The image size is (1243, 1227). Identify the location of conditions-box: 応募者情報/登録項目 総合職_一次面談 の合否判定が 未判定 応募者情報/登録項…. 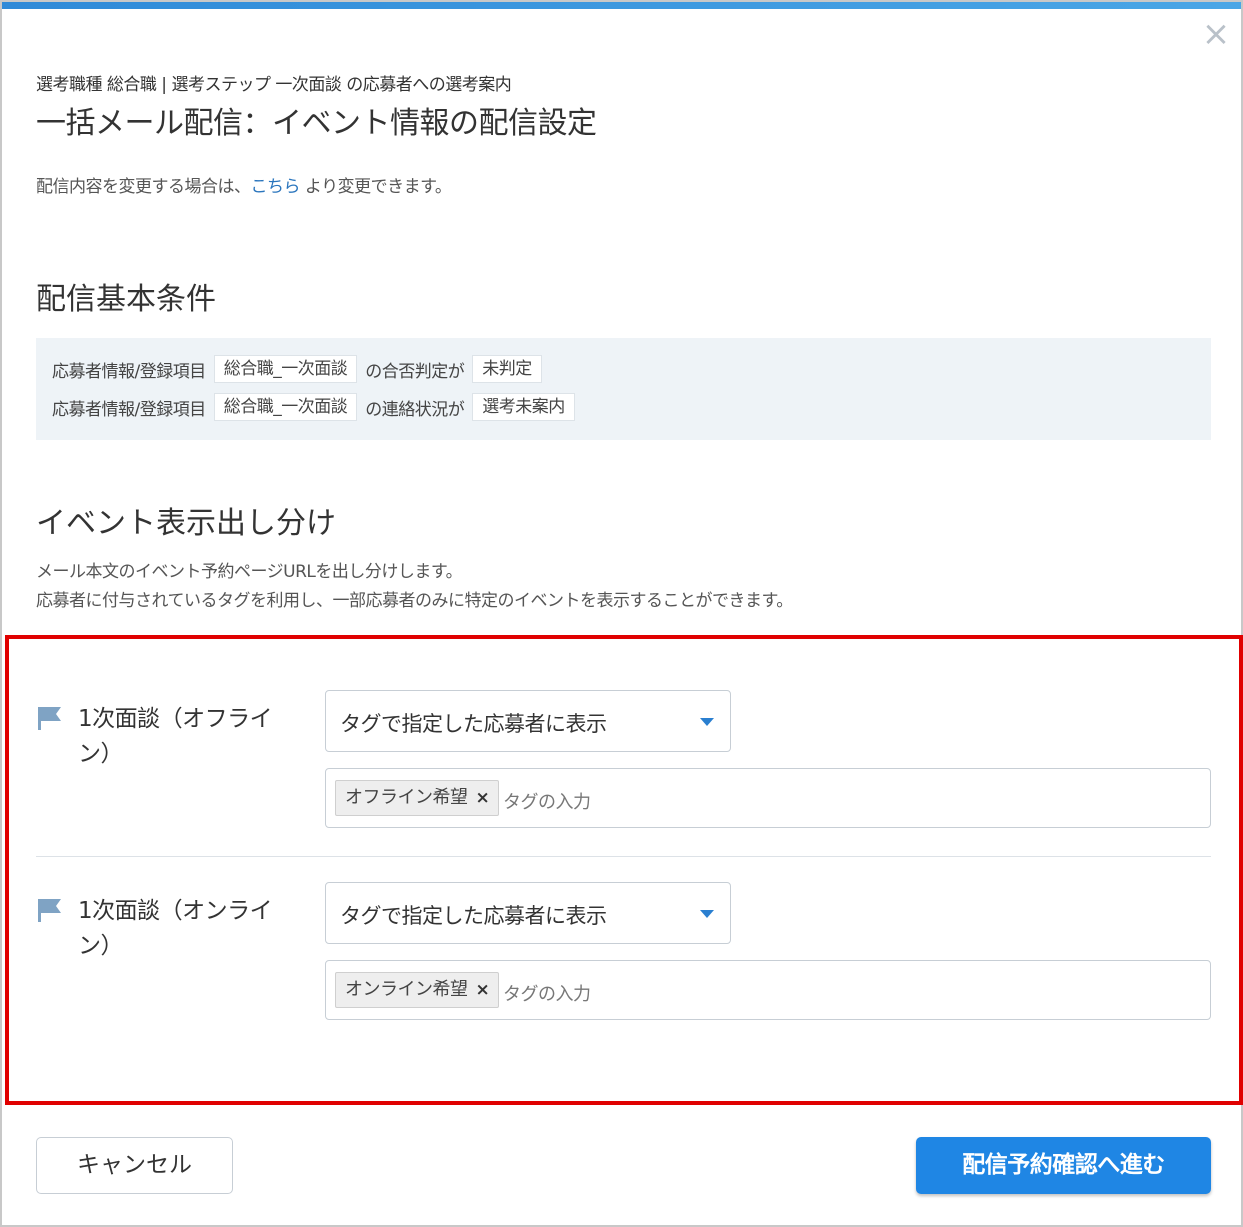
(623, 389).